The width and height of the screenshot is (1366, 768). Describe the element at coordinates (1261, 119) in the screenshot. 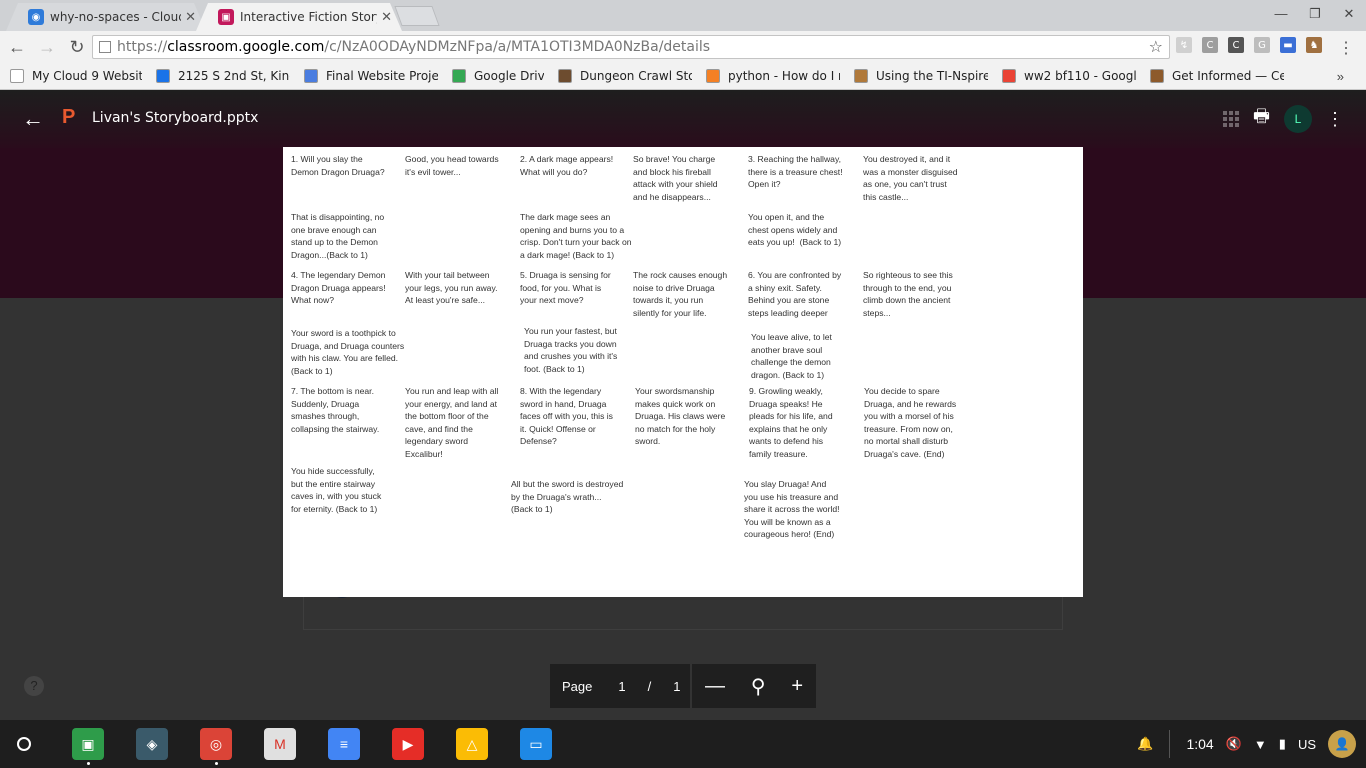

I see `print-icon: 🖶` at that location.